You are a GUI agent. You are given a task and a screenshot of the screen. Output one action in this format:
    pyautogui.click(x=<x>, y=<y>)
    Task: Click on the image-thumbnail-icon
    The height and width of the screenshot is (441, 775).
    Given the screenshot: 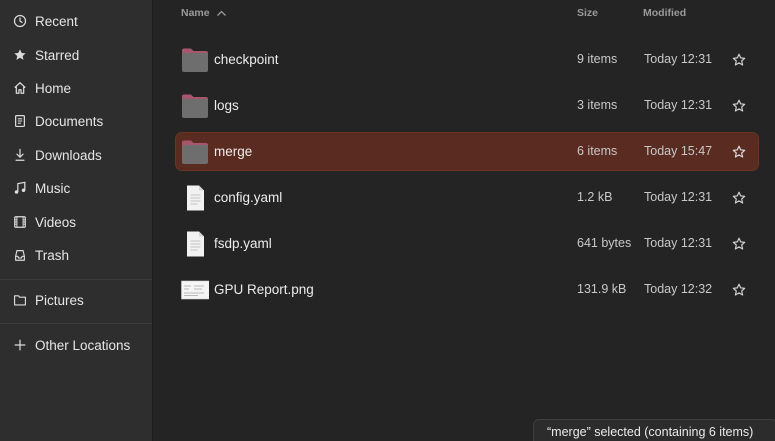 What is the action you would take?
    pyautogui.click(x=195, y=290)
    